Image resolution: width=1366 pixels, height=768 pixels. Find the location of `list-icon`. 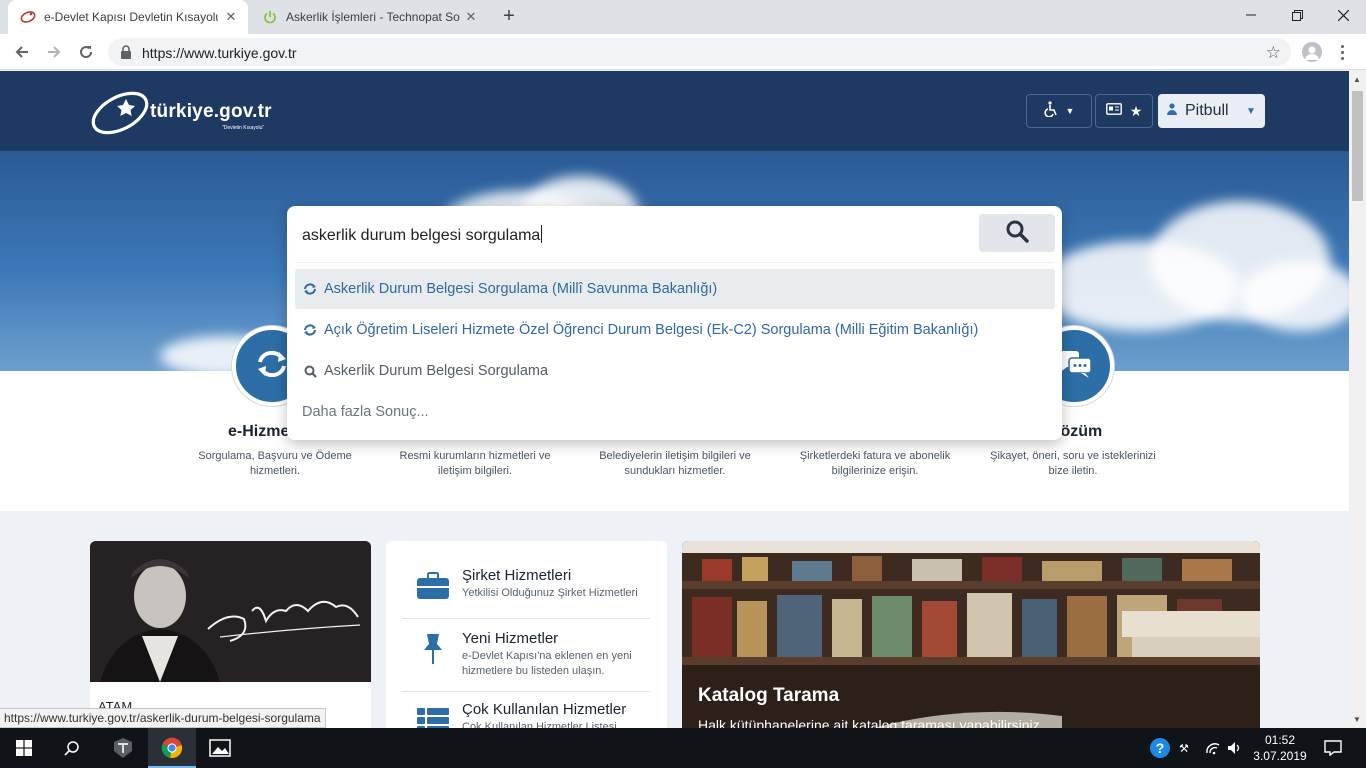

list-icon is located at coordinates (433, 715).